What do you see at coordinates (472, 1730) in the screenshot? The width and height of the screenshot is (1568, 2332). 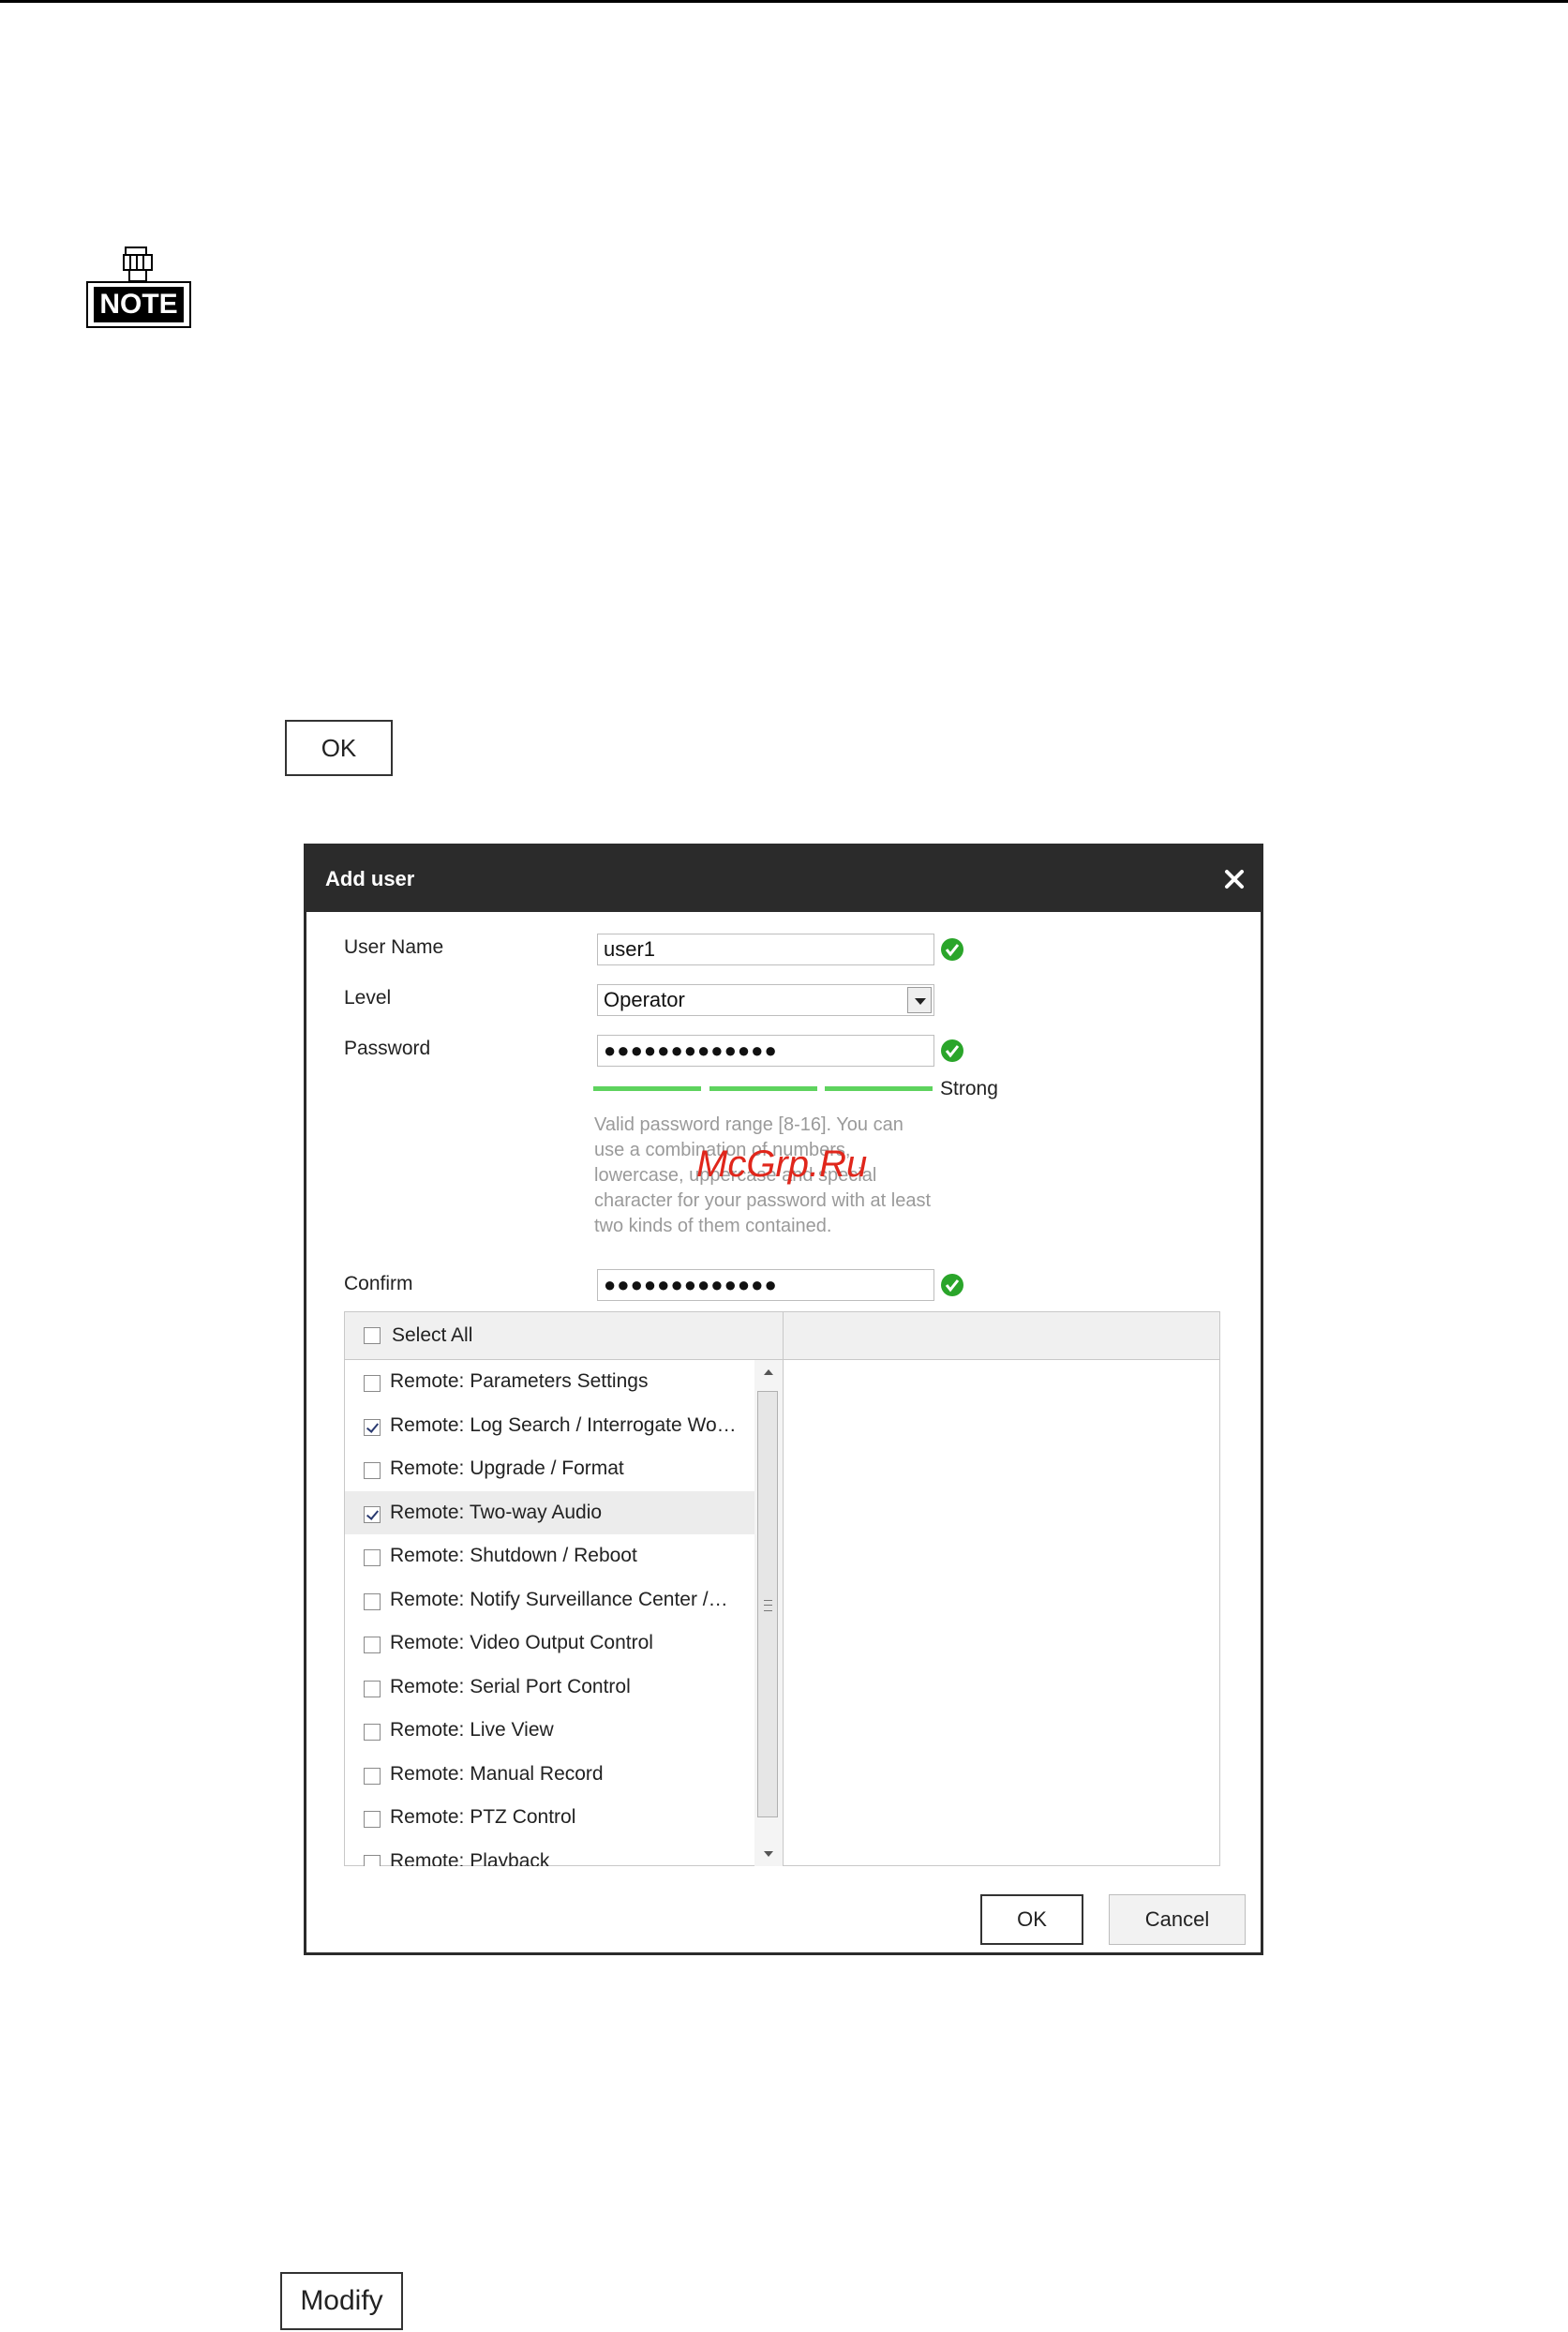 I see `permission-label: Remote: Live View` at bounding box center [472, 1730].